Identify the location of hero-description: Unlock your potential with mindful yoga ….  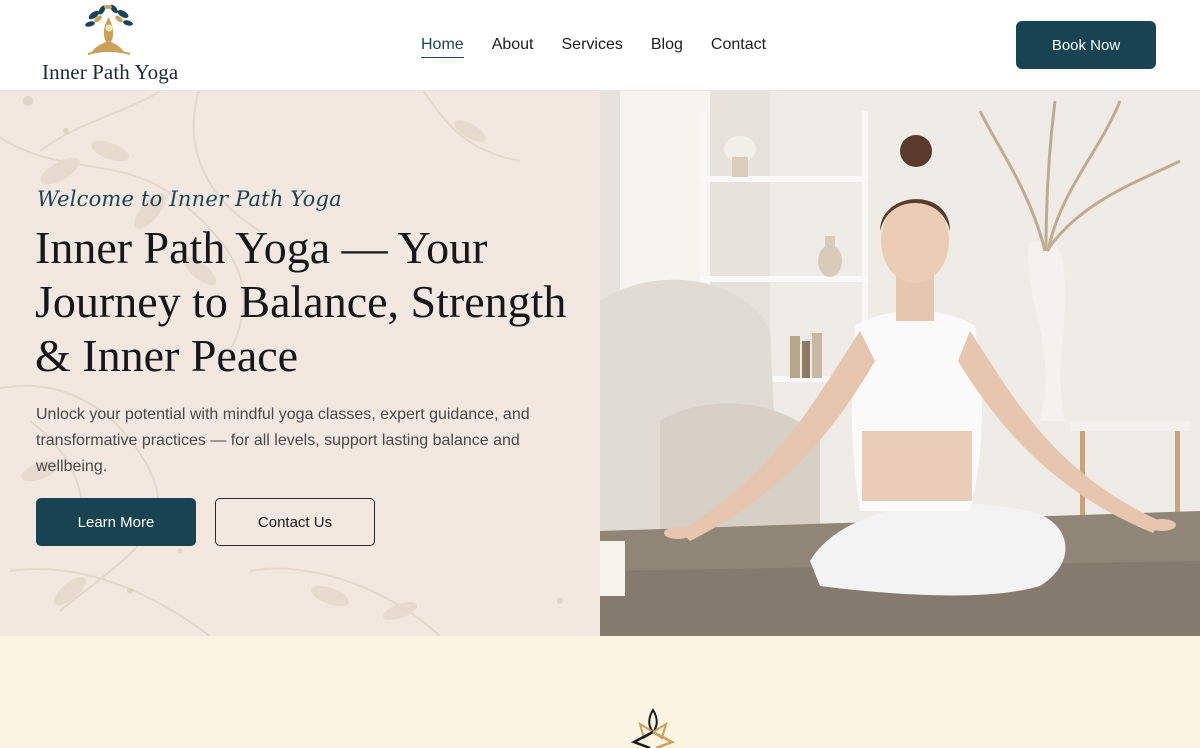
(283, 440).